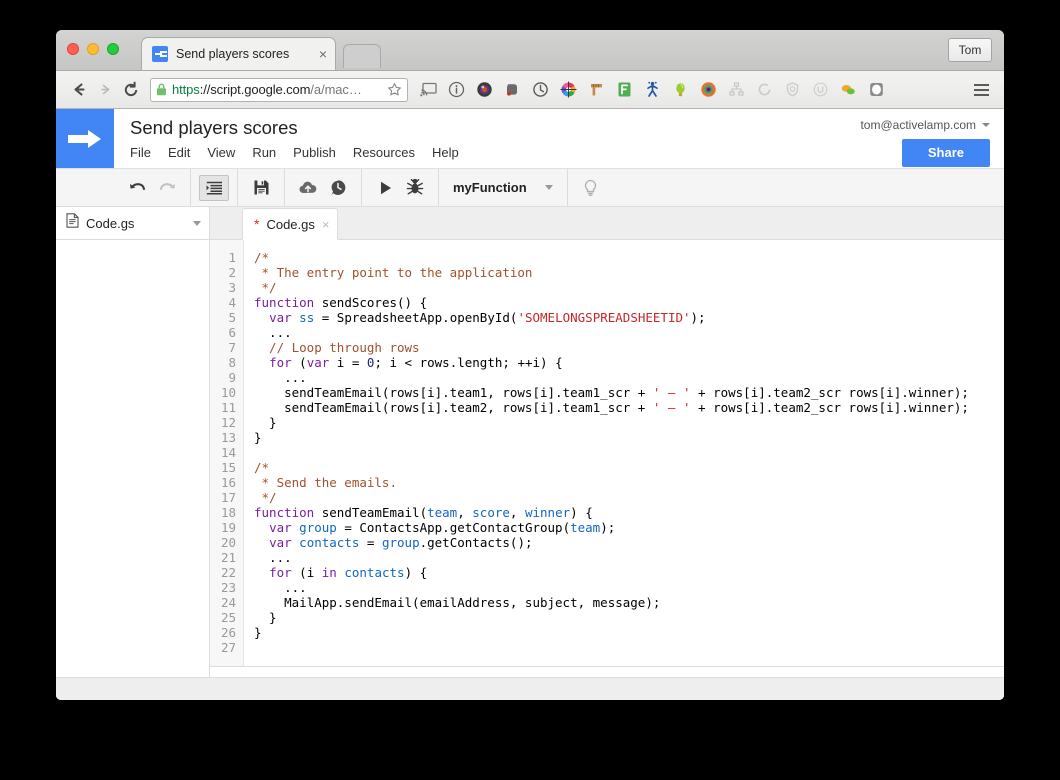 The height and width of the screenshot is (780, 1060). I want to click on menu-item-resources: Resources, so click(384, 153).